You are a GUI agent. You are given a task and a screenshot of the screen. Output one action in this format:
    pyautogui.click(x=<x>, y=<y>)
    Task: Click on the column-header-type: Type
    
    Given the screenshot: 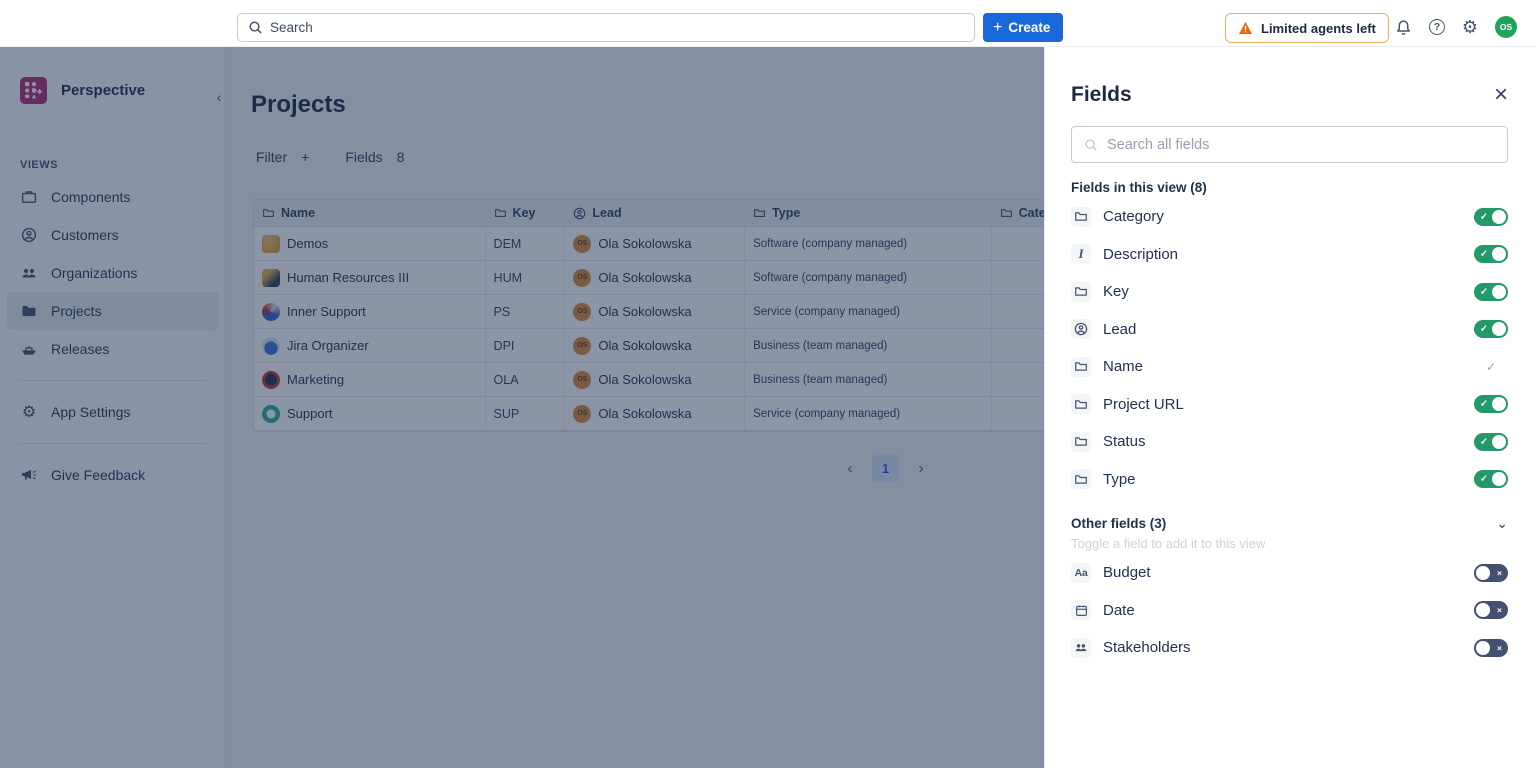 What is the action you would take?
    pyautogui.click(x=868, y=213)
    